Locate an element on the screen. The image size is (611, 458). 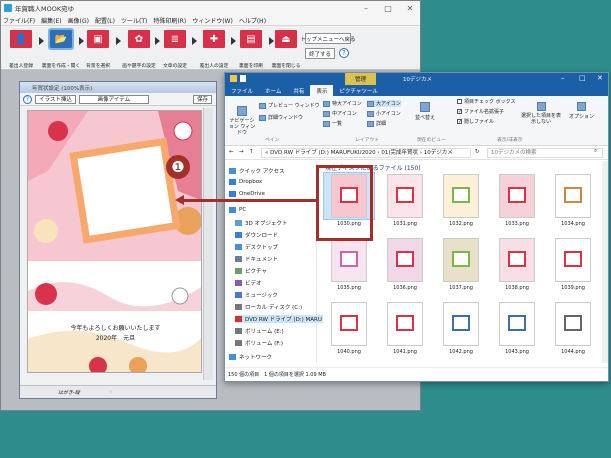
file-tile: 1037.png is located at coordinates (461, 264).